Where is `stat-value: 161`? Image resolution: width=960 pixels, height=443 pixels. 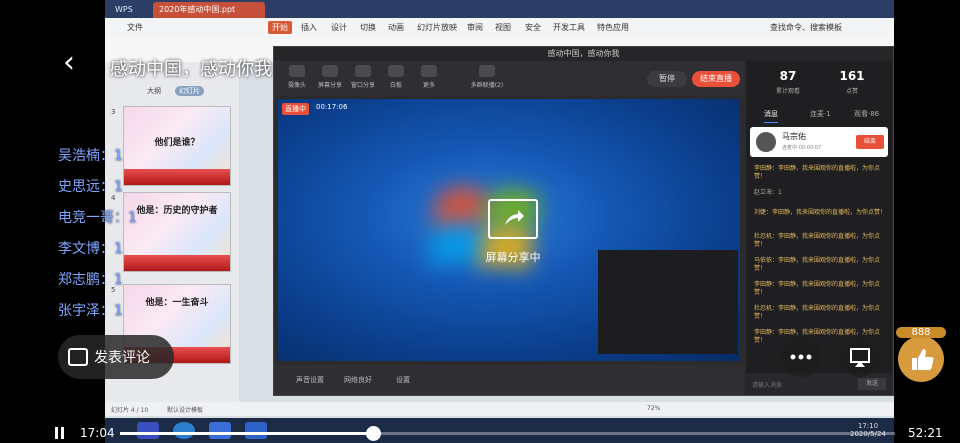
stat-value: 161 is located at coordinates (852, 76).